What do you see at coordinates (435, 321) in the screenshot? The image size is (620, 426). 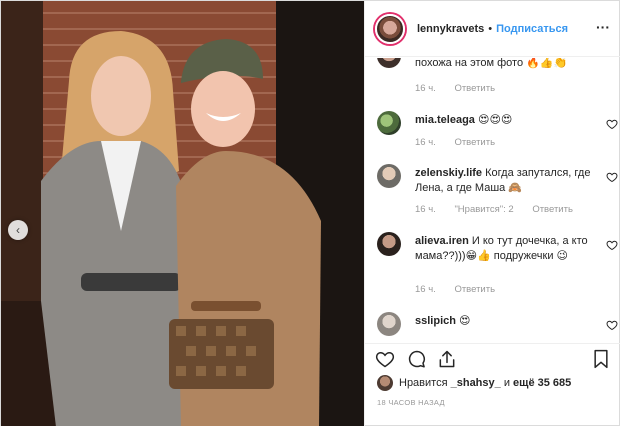 I see `comment-username: sslipich` at bounding box center [435, 321].